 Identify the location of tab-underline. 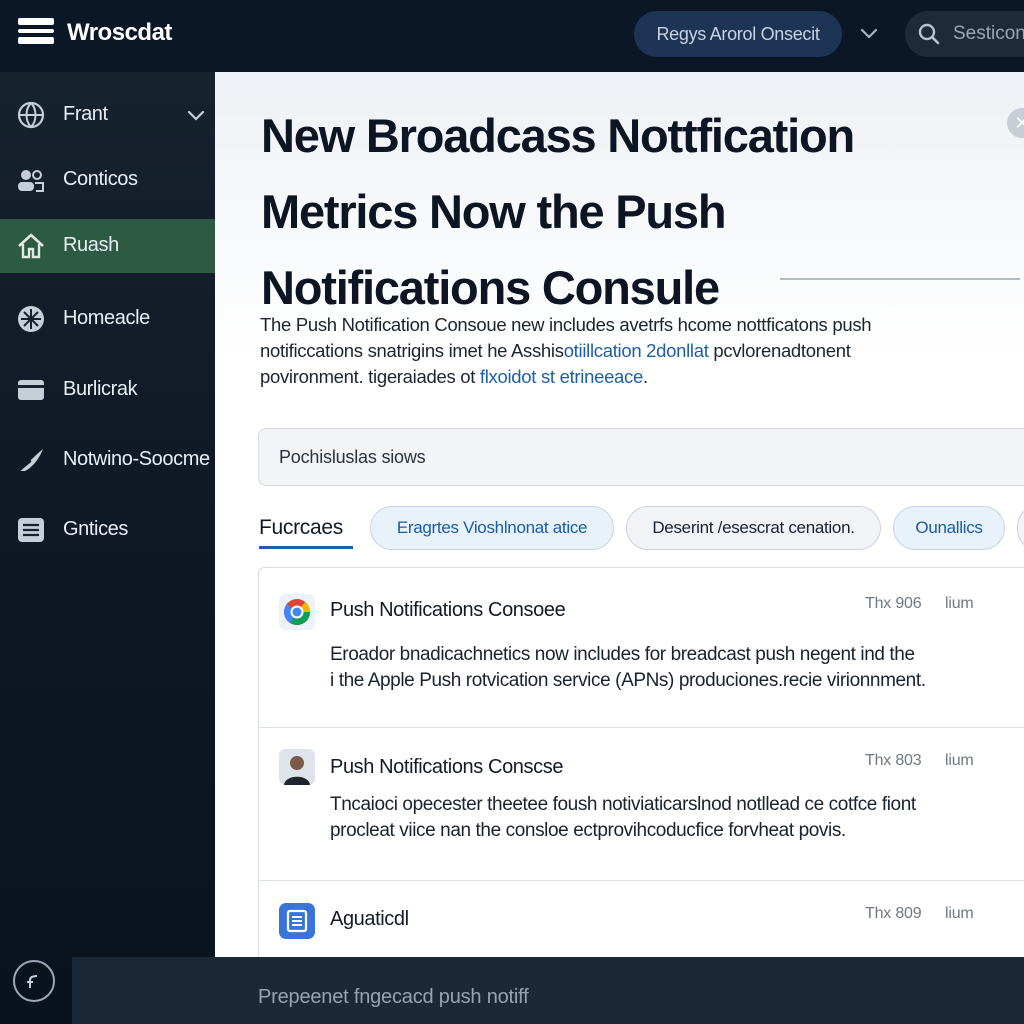
(306, 547).